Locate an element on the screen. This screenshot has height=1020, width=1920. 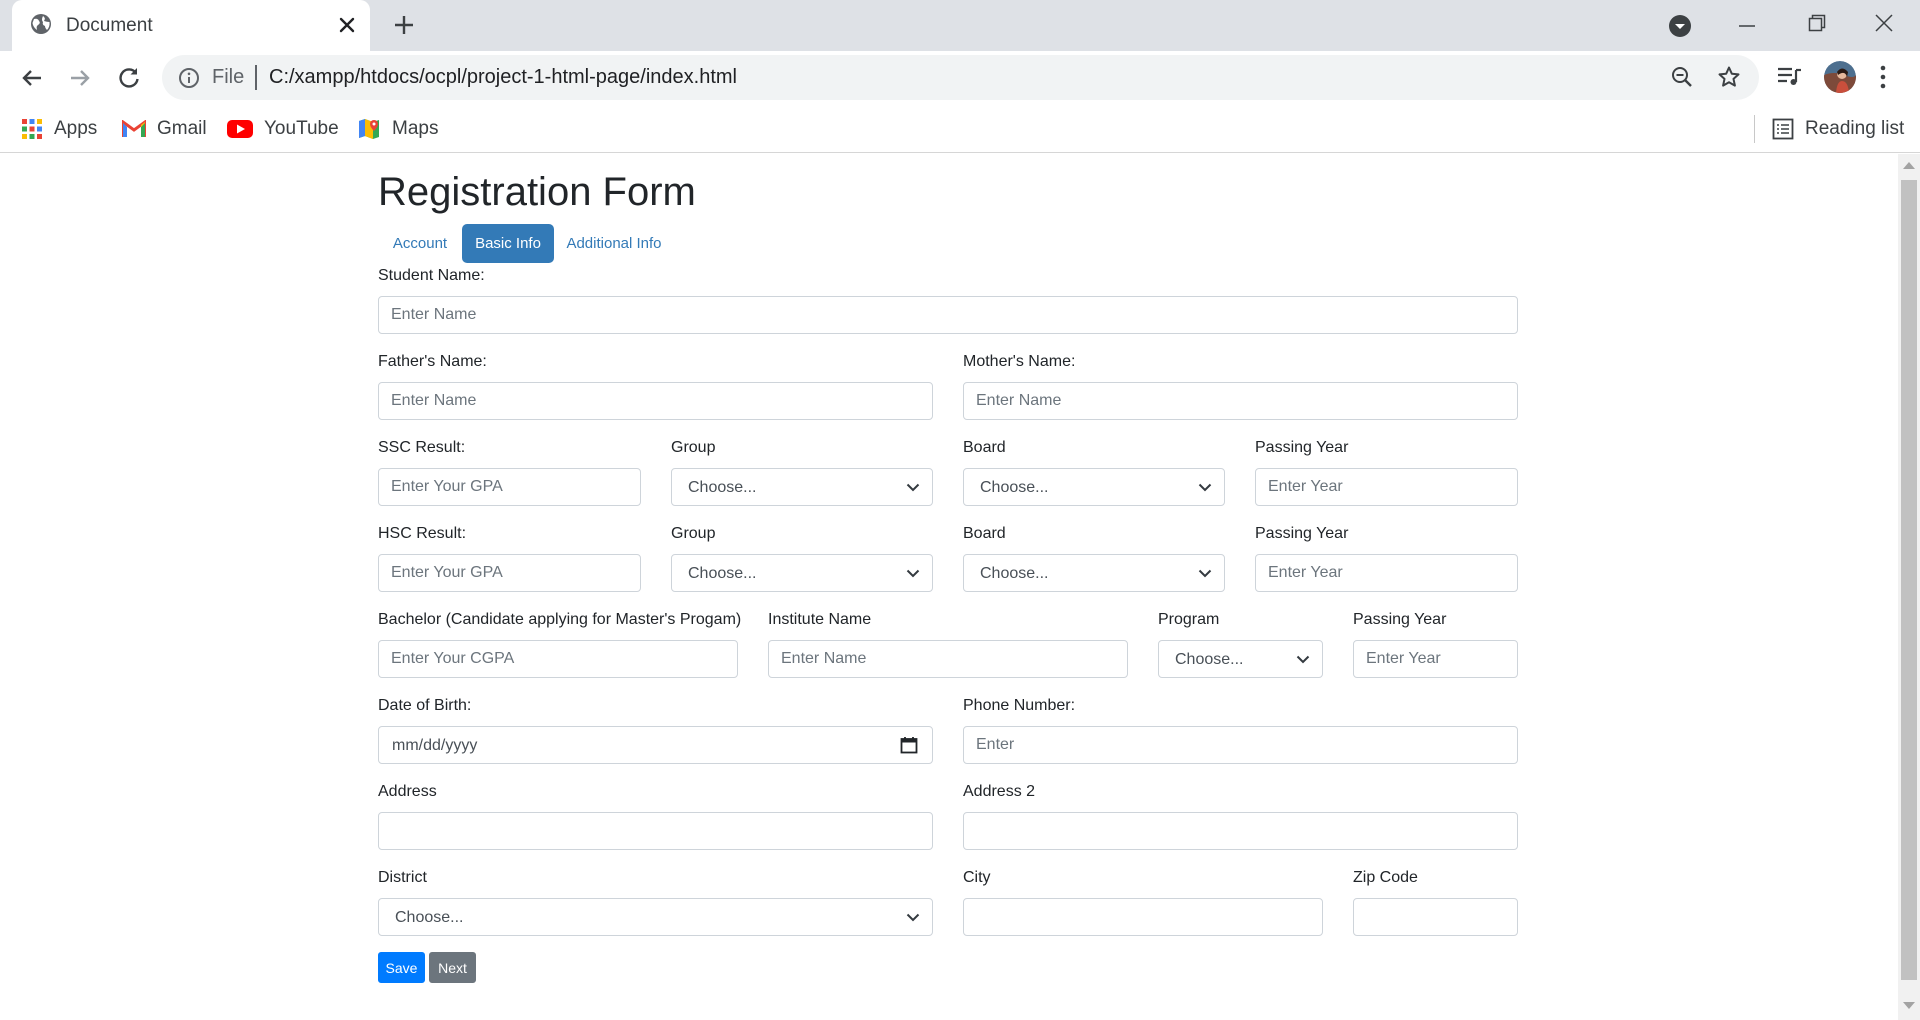
vertical-scrollbar is located at coordinates (1909, 587).